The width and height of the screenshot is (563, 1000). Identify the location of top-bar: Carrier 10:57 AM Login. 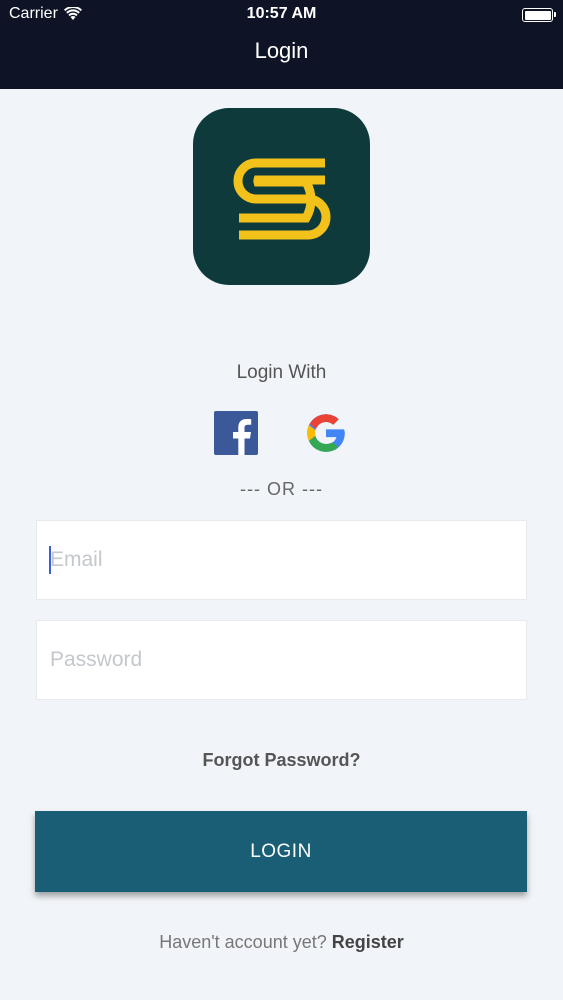
(281, 44).